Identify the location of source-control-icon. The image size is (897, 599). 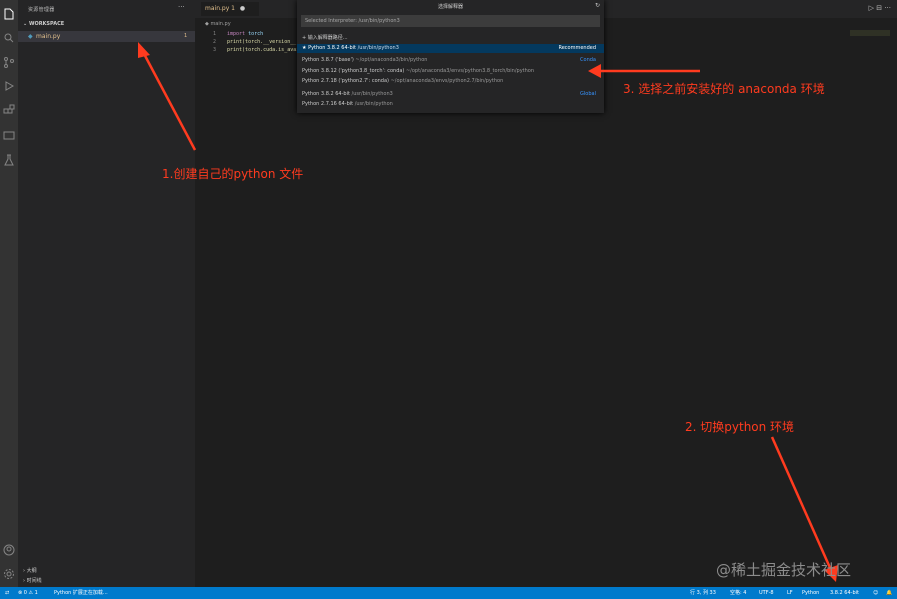
(9, 62).